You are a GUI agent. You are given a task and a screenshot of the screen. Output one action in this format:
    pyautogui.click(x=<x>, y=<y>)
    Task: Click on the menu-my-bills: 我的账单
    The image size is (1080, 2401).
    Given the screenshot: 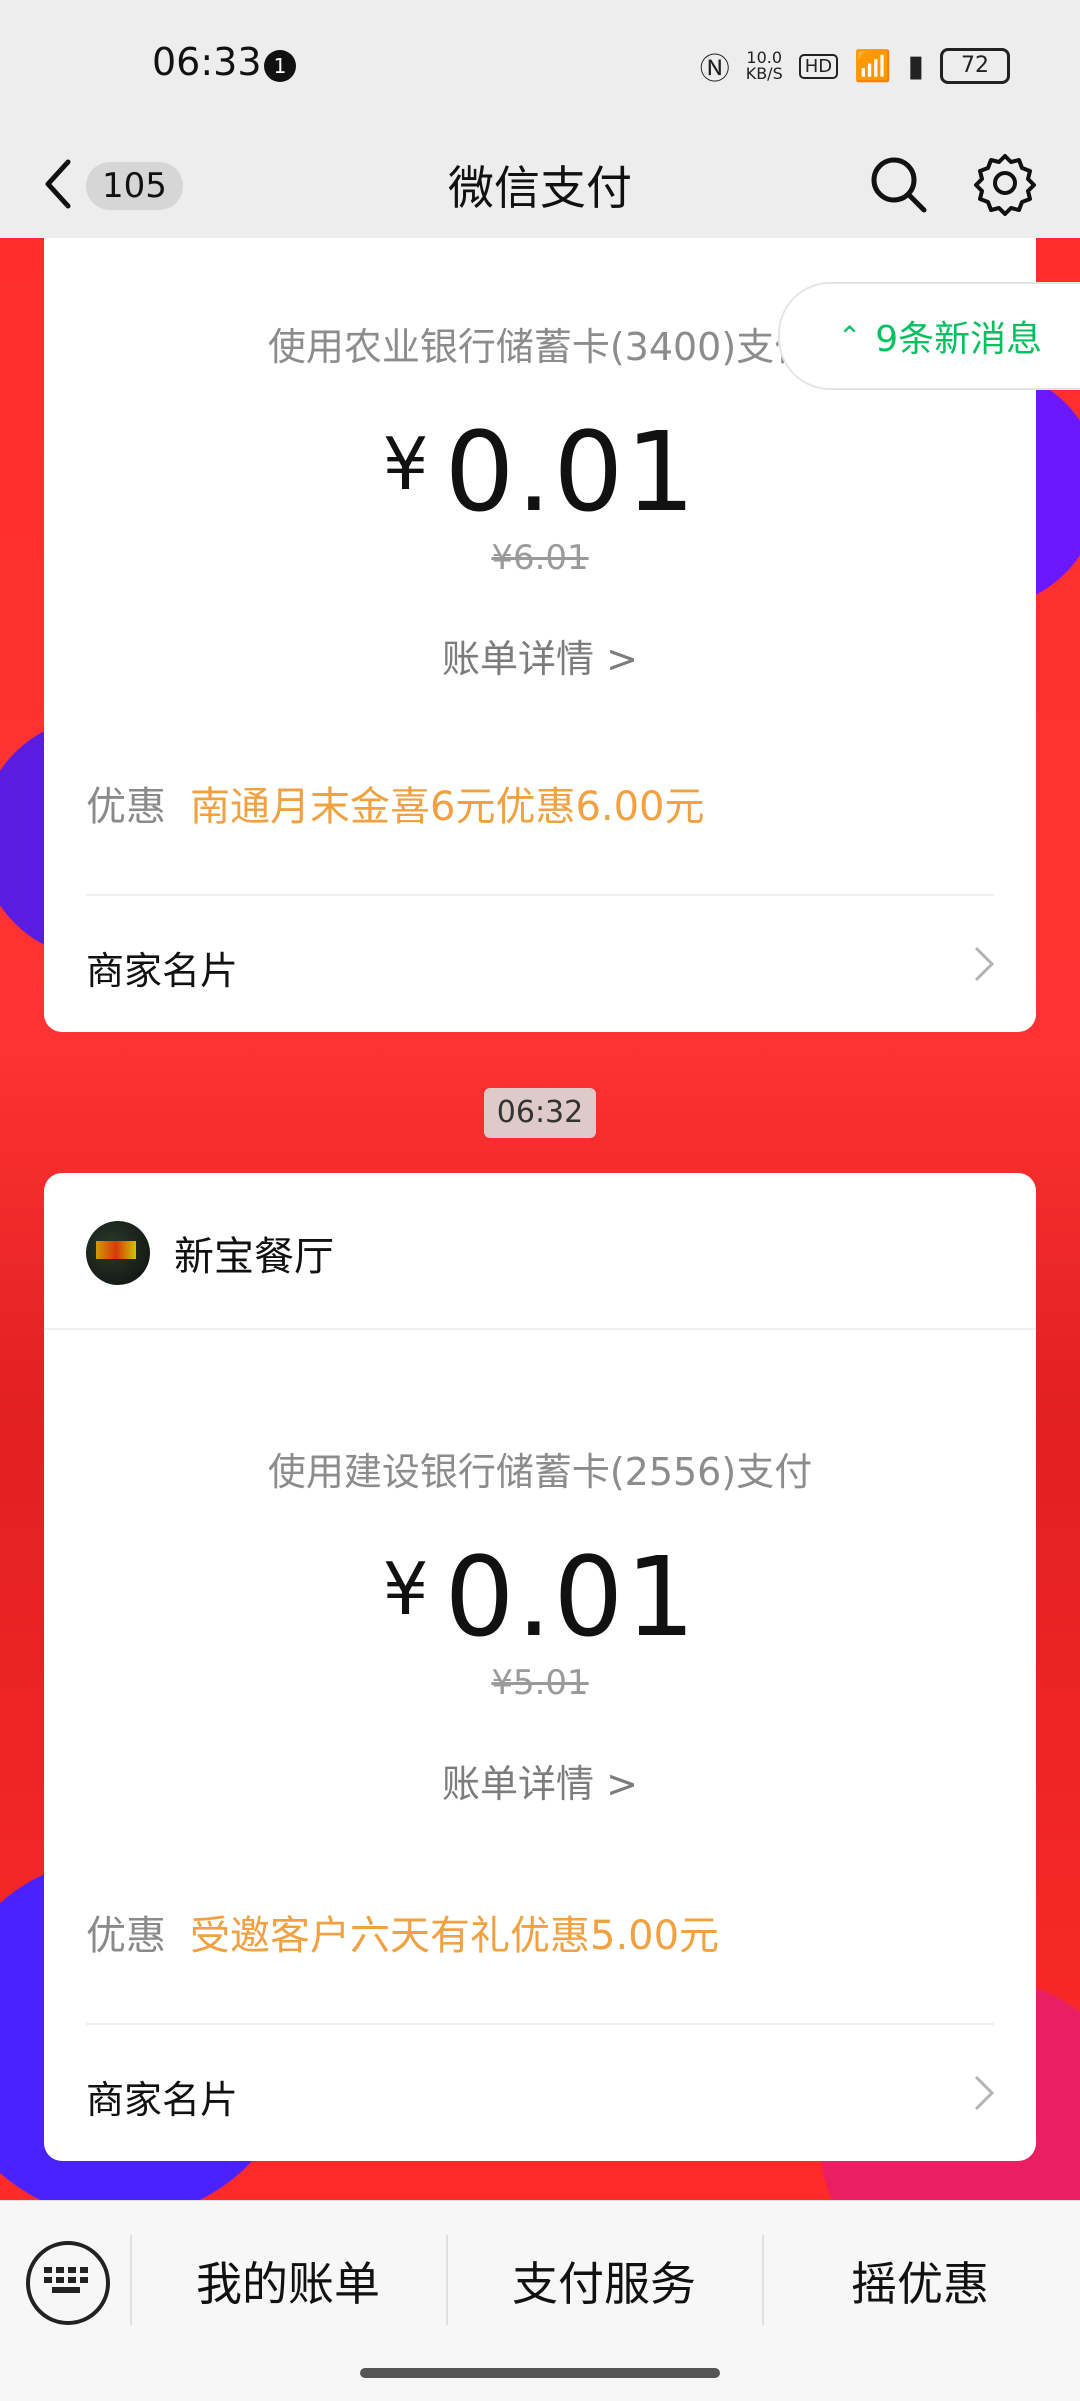 What is the action you would take?
    pyautogui.click(x=288, y=2281)
    